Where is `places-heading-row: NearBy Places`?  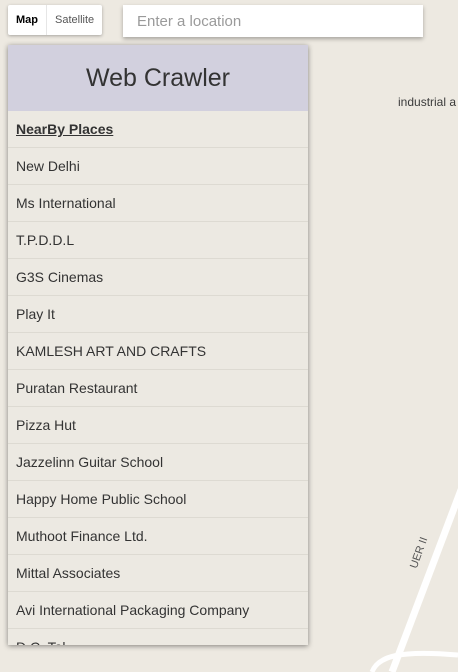 places-heading-row: NearBy Places is located at coordinates (158, 129).